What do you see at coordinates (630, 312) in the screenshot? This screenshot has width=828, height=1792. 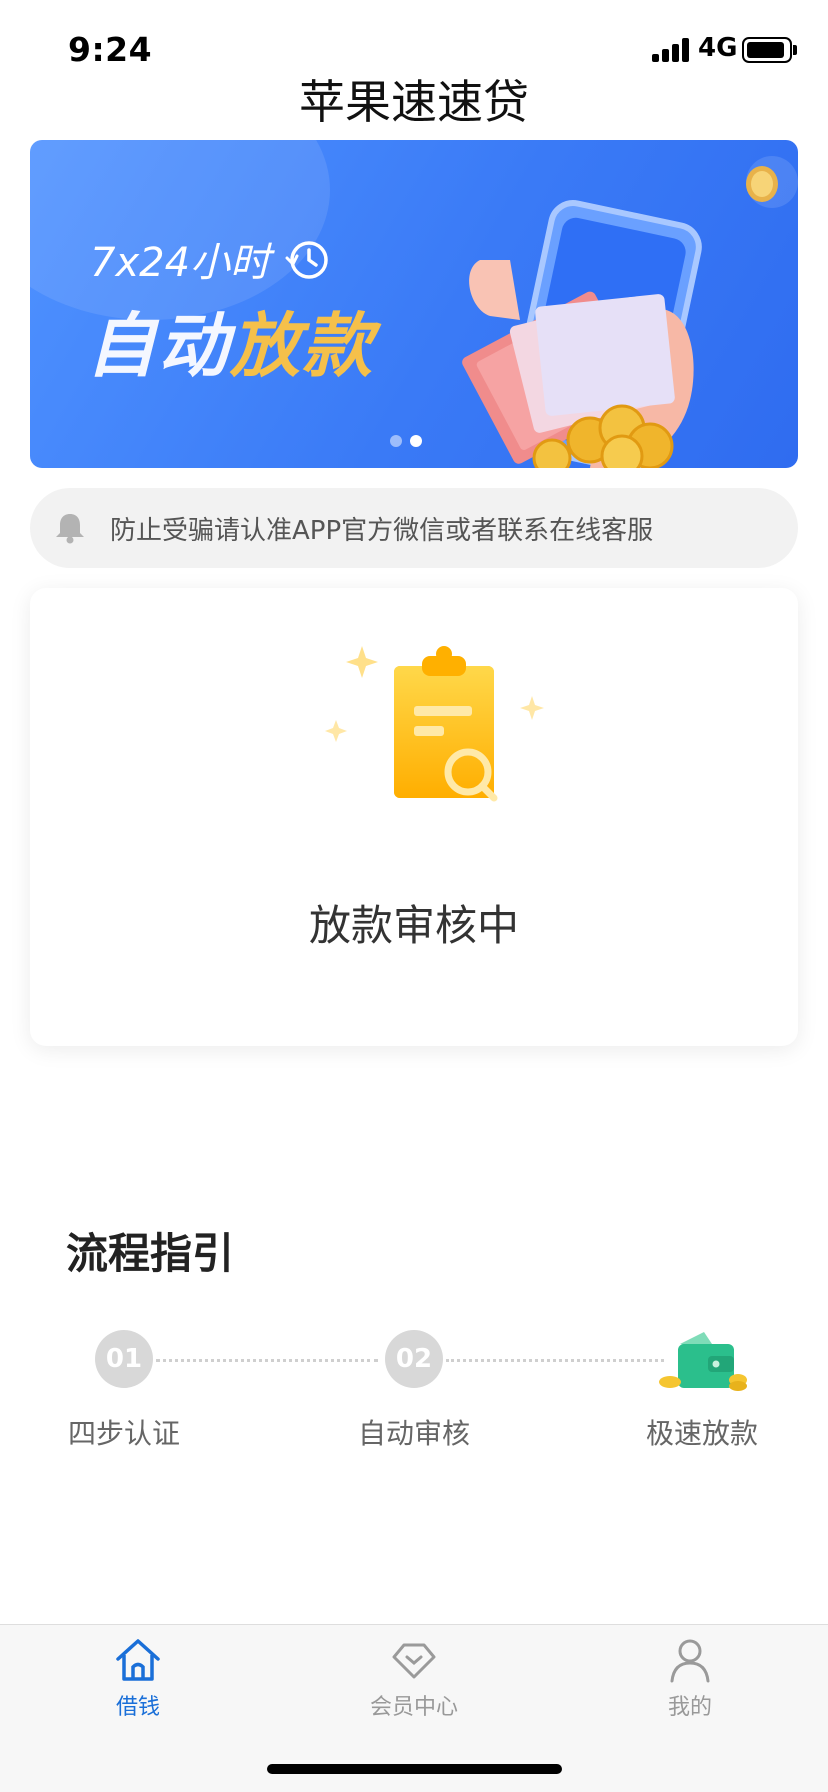 I see `phone-money-illustration: 100` at bounding box center [630, 312].